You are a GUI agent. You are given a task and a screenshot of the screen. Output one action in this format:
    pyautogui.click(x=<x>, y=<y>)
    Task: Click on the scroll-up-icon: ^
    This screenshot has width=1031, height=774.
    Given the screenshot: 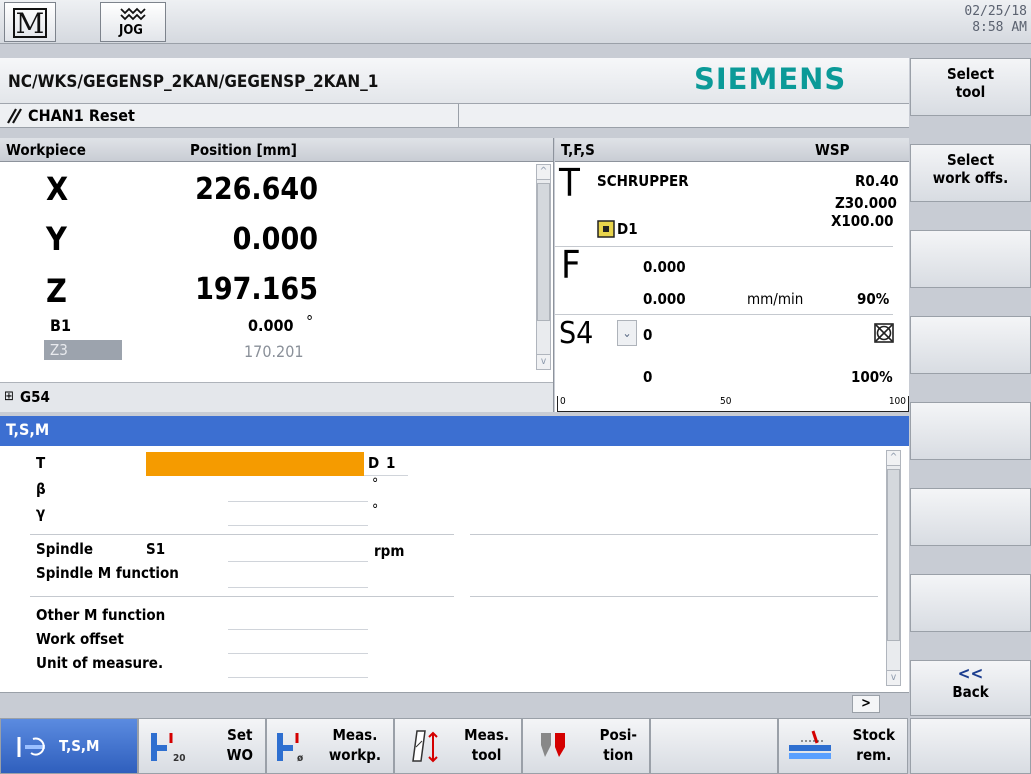 What is the action you would take?
    pyautogui.click(x=543, y=172)
    